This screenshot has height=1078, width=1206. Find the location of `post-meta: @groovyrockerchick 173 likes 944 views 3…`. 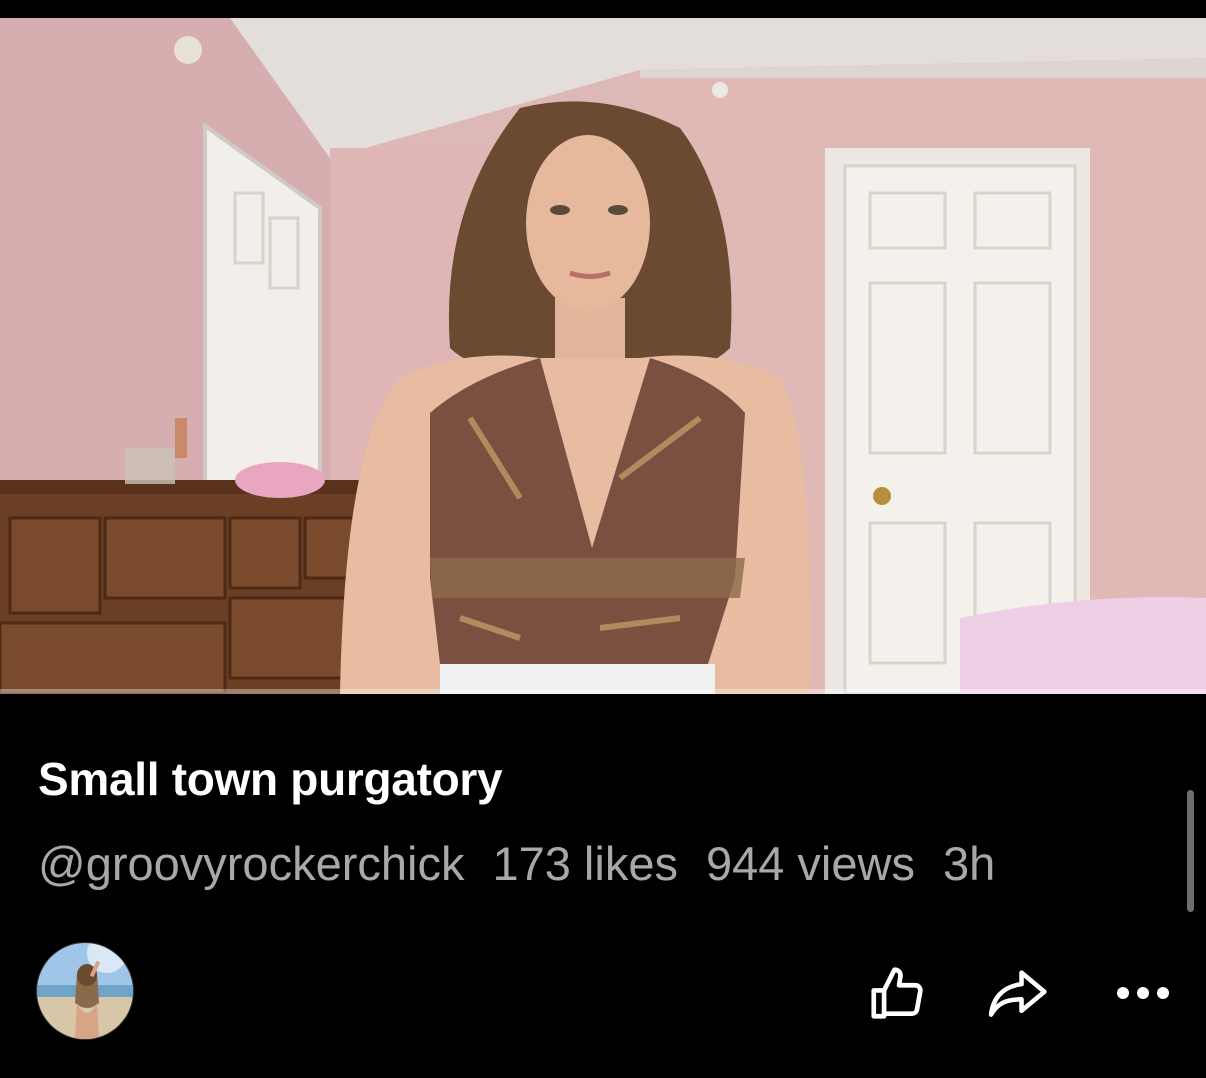

post-meta: @groovyrockerchick 173 likes 944 views 3… is located at coordinates (516, 863).